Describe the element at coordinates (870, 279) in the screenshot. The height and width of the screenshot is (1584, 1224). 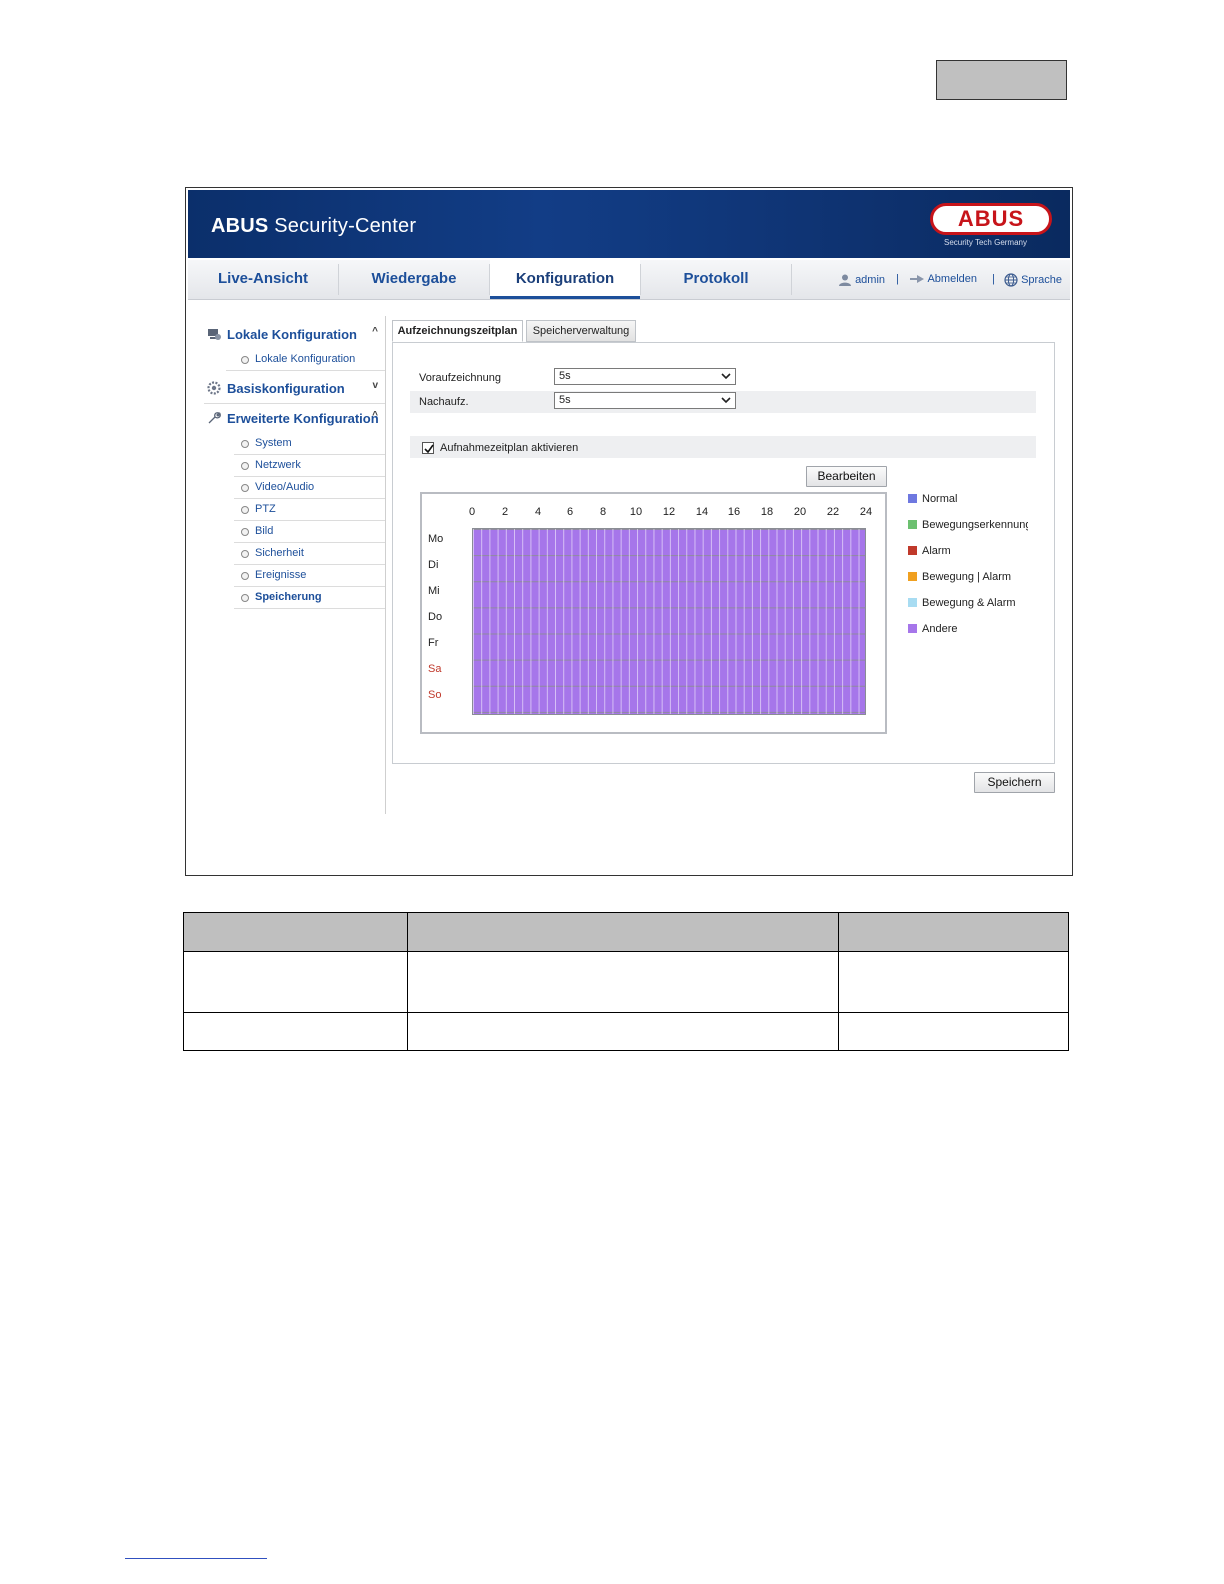
I see `user-name: admin` at that location.